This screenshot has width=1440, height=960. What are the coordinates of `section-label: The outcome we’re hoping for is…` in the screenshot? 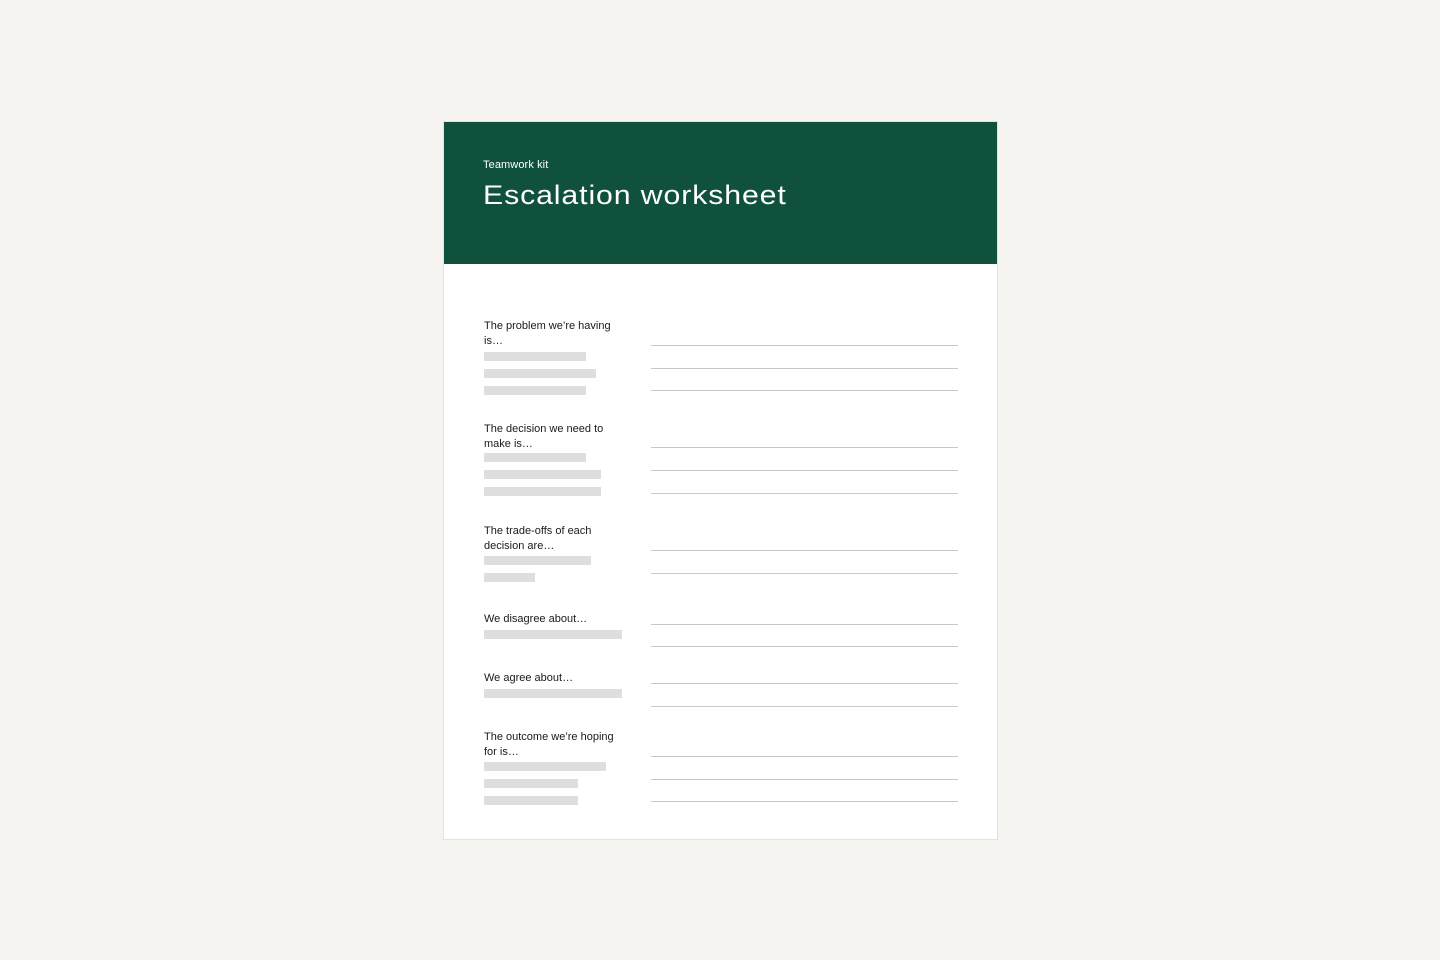 It's located at (549, 744).